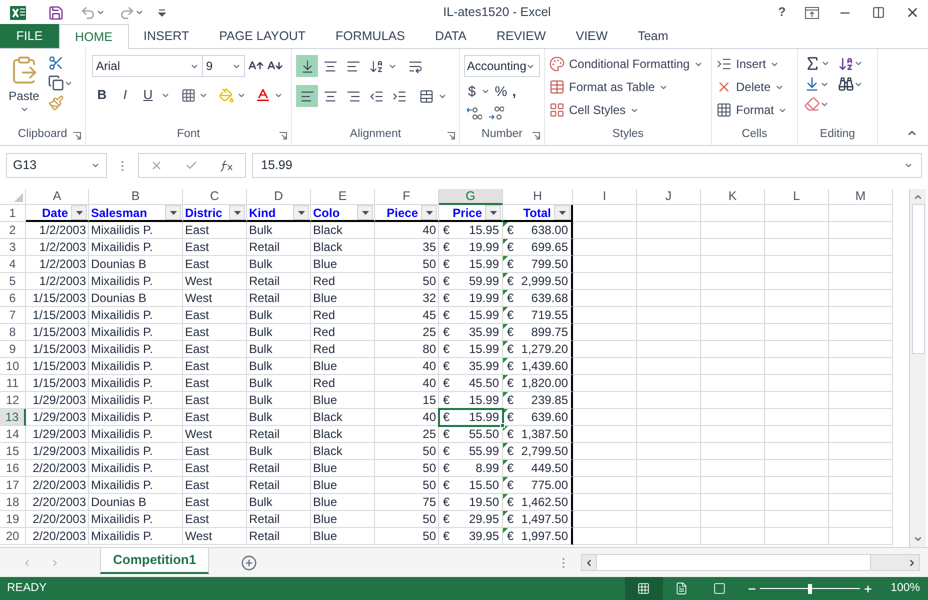  Describe the element at coordinates (643, 588) in the screenshot. I see `view-button` at that location.